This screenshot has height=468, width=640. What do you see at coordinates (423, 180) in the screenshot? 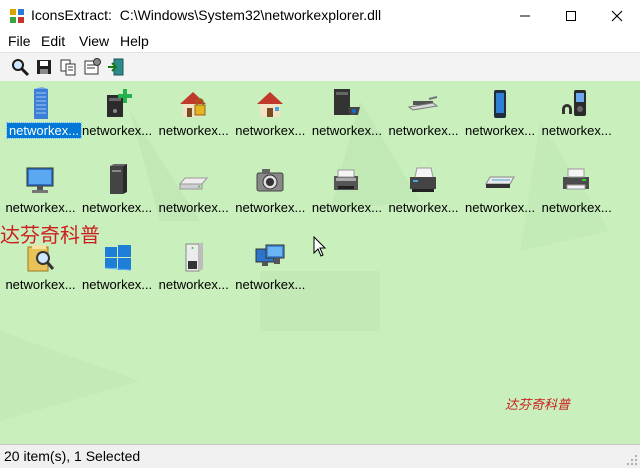
I see `printer-icon` at bounding box center [423, 180].